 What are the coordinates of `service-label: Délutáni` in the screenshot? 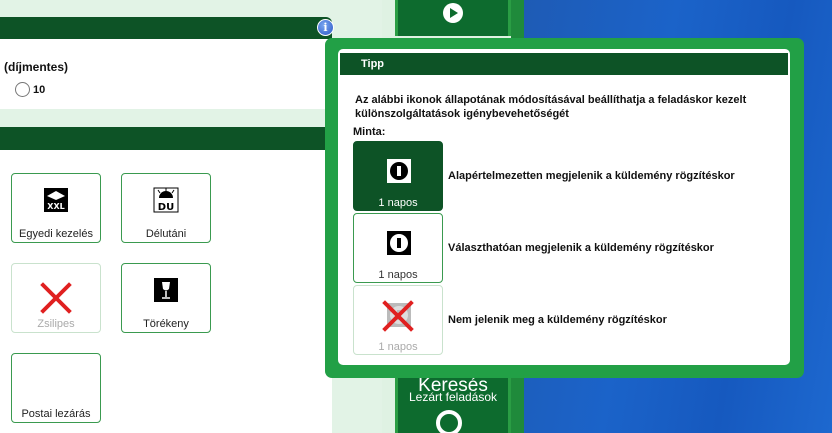 It's located at (166, 234).